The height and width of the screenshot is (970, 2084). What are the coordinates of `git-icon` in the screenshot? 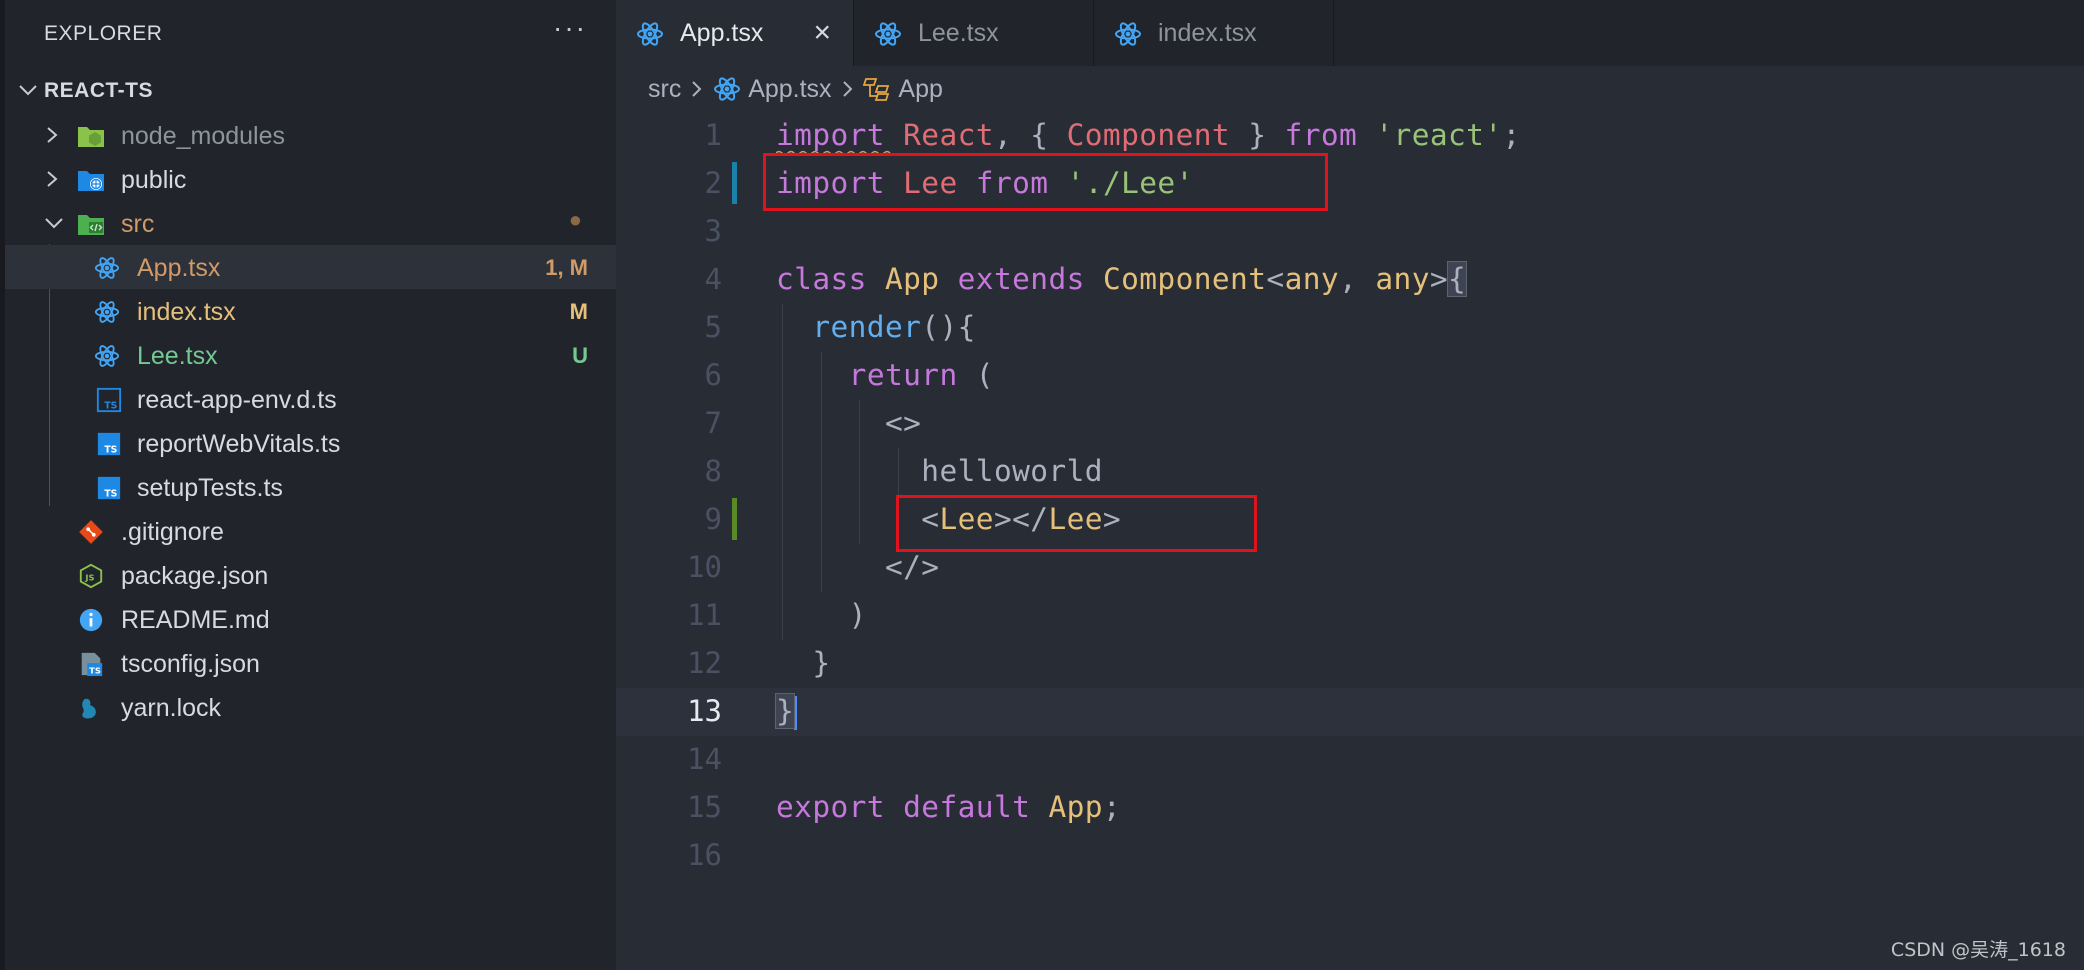 It's located at (91, 532).